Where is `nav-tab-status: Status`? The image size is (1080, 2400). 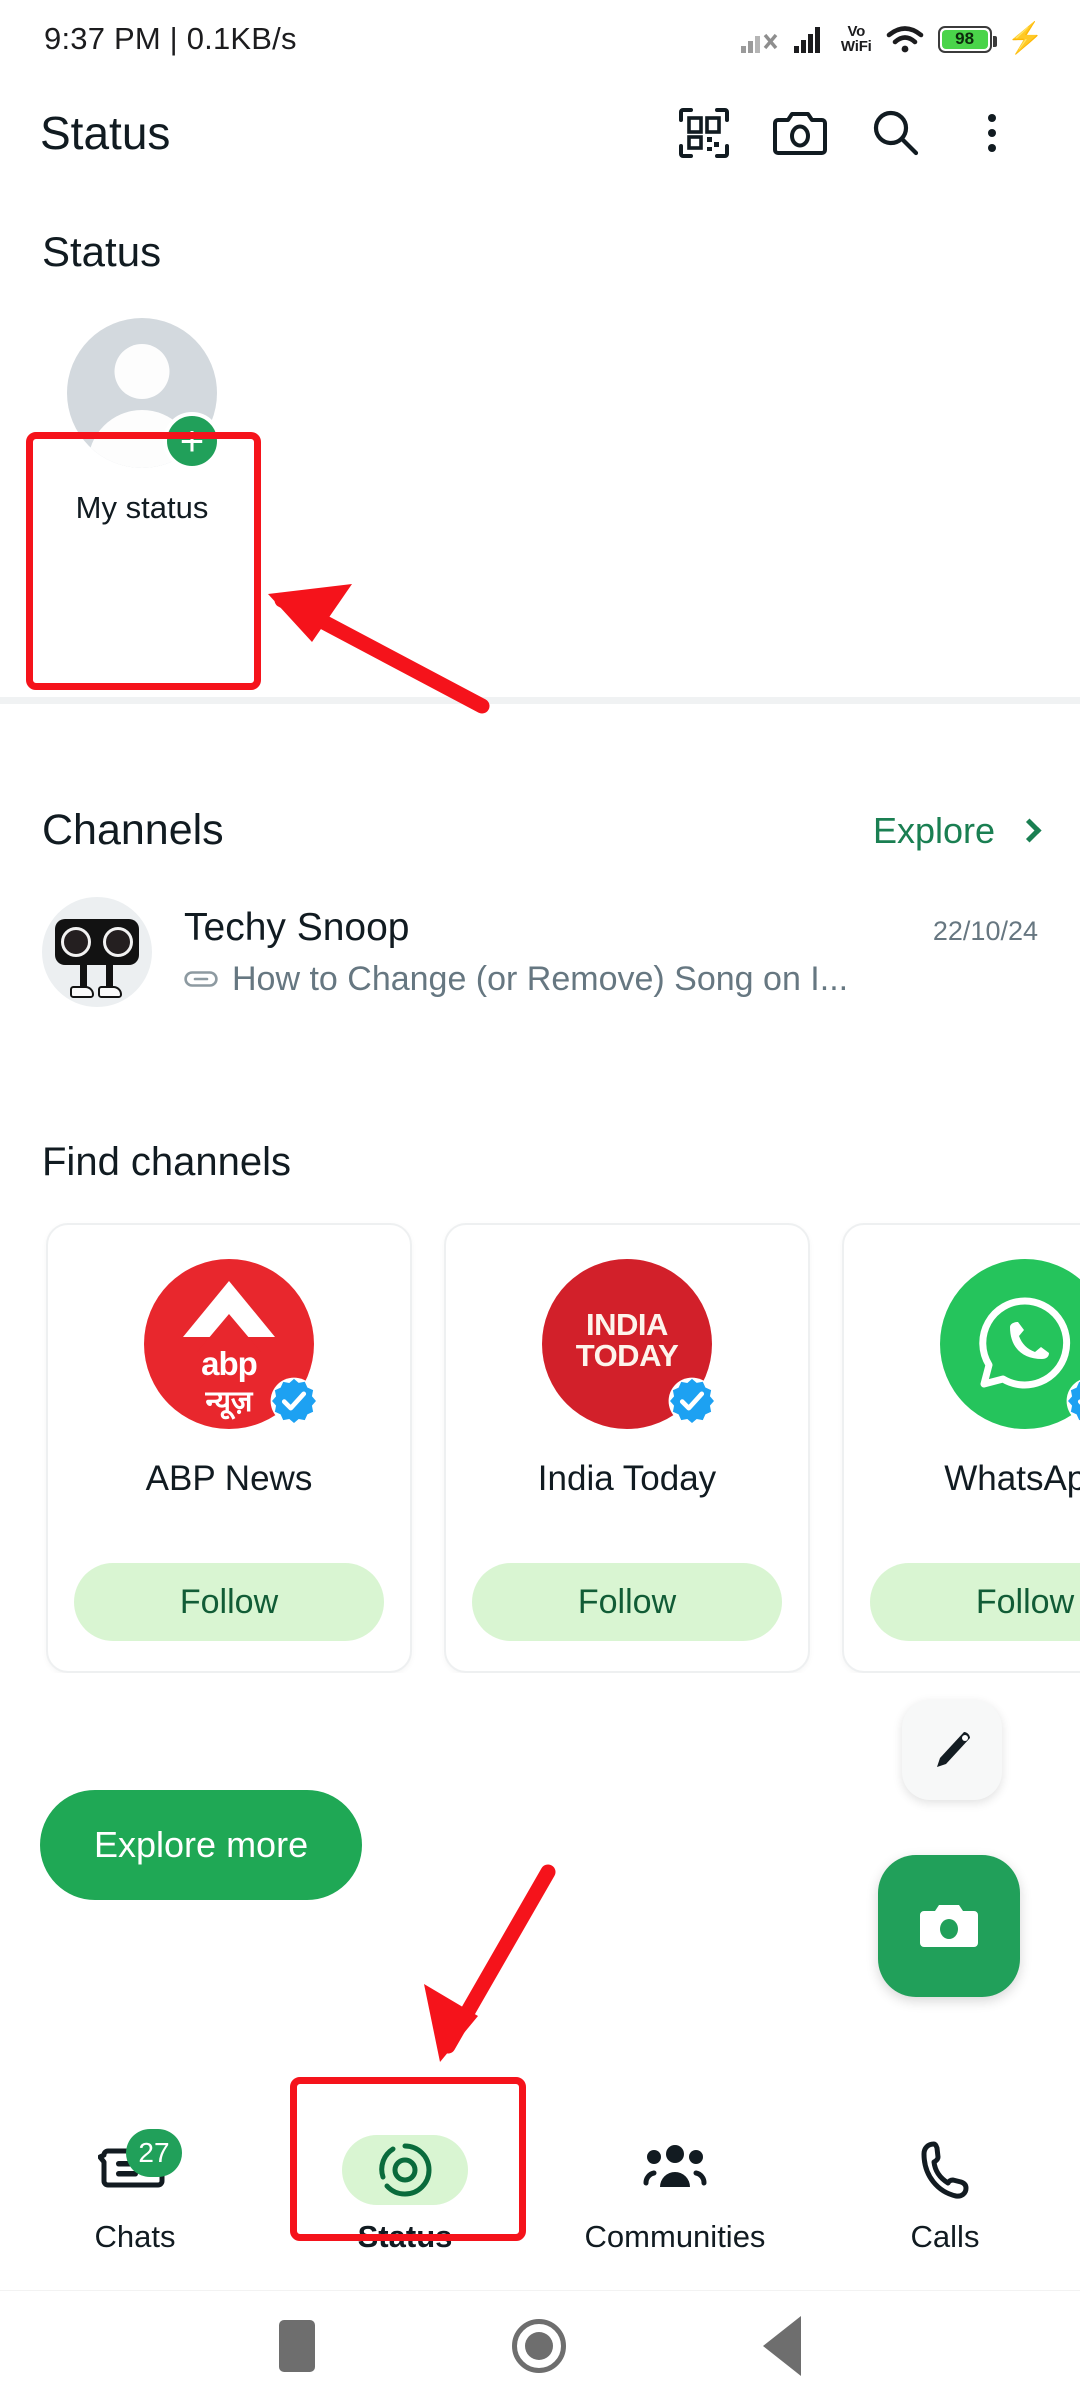
nav-tab-status: Status is located at coordinates (405, 2195).